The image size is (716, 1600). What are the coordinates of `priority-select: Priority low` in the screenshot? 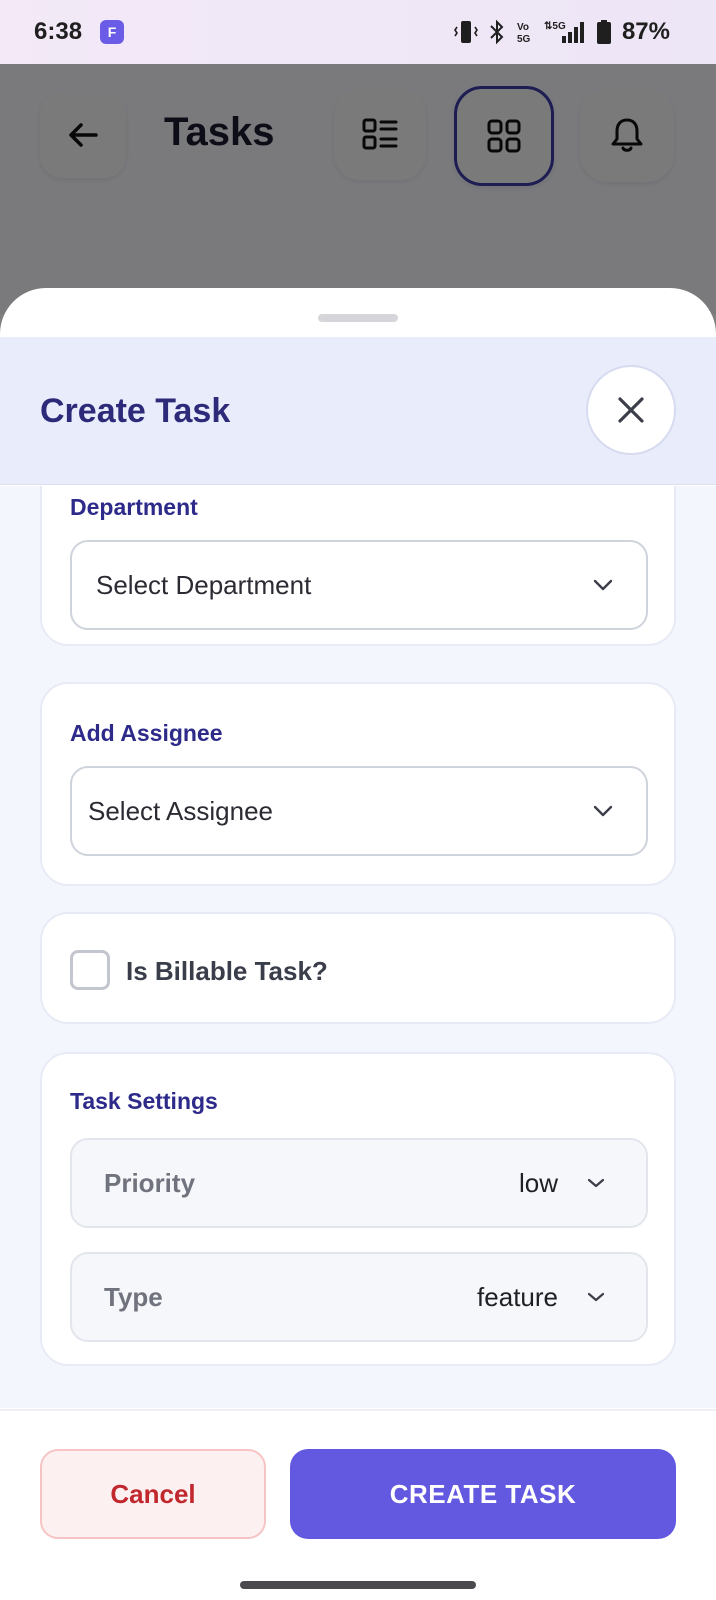 It's located at (359, 1183).